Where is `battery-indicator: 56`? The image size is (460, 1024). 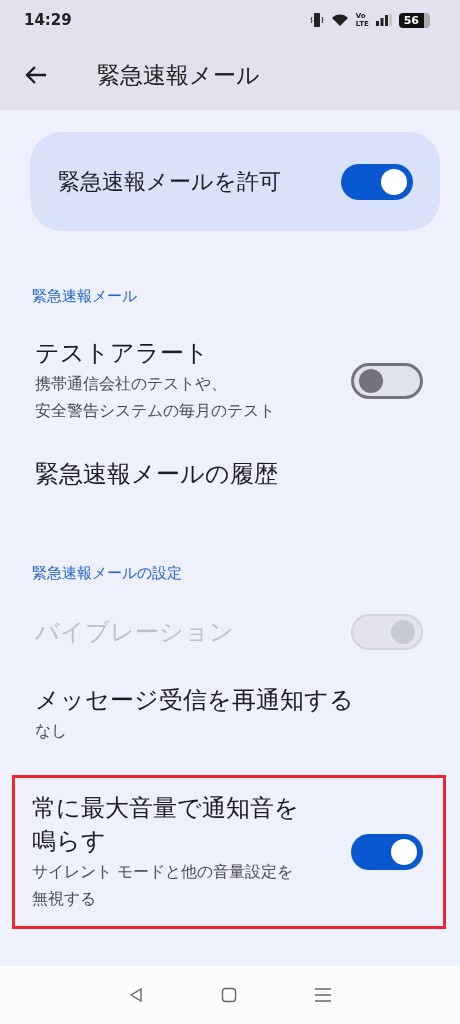
battery-indicator: 56 is located at coordinates (414, 20).